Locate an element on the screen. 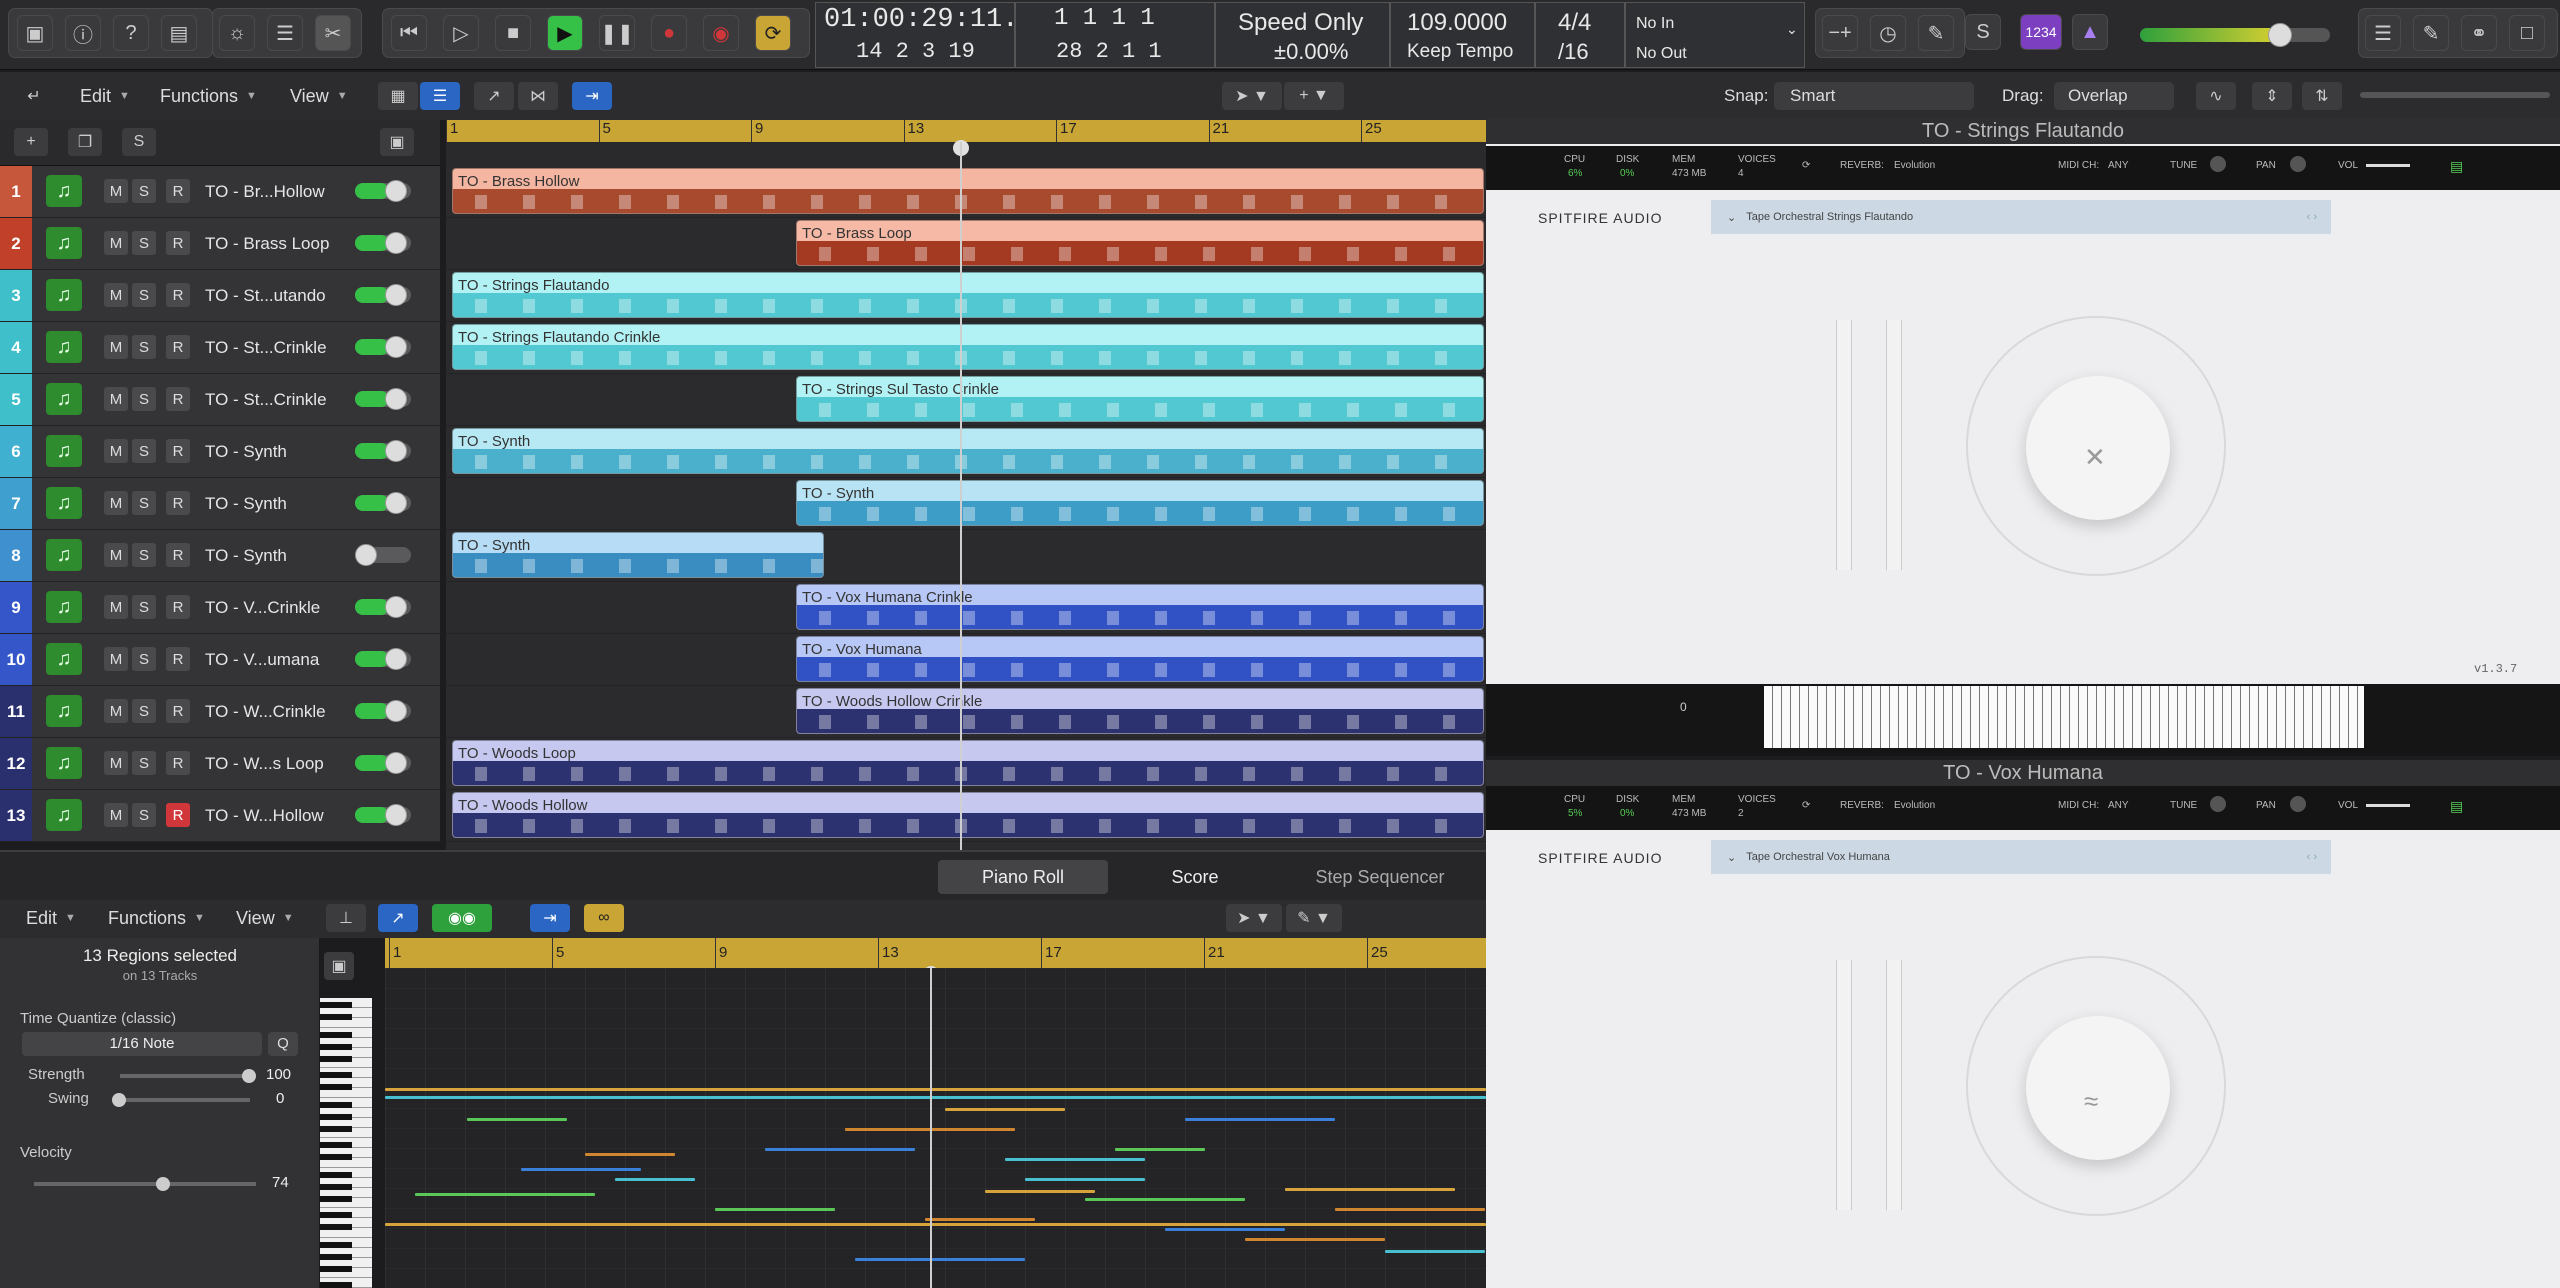 The width and height of the screenshot is (2560, 1288). browser-icon: □ is located at coordinates (2527, 33).